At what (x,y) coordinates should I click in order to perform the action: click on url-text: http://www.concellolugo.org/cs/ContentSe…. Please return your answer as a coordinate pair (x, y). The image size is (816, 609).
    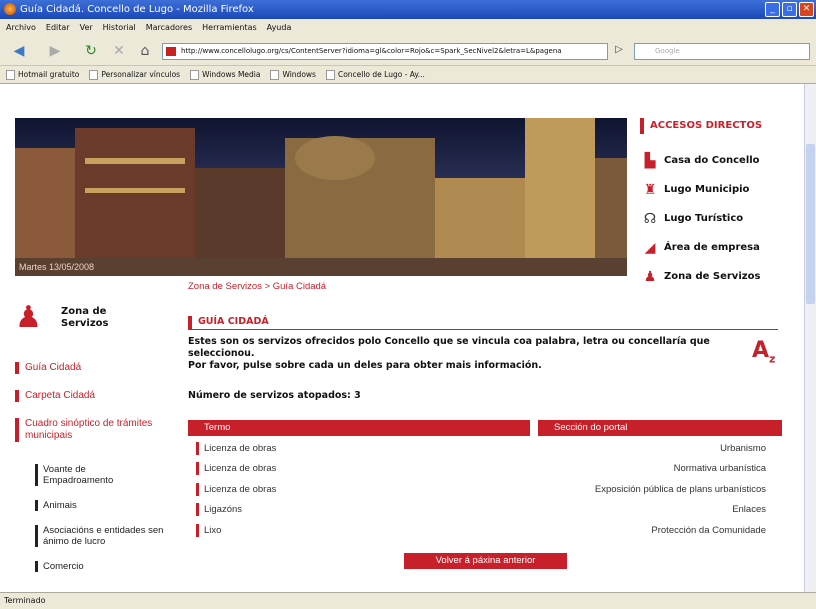
    Looking at the image, I should click on (371, 51).